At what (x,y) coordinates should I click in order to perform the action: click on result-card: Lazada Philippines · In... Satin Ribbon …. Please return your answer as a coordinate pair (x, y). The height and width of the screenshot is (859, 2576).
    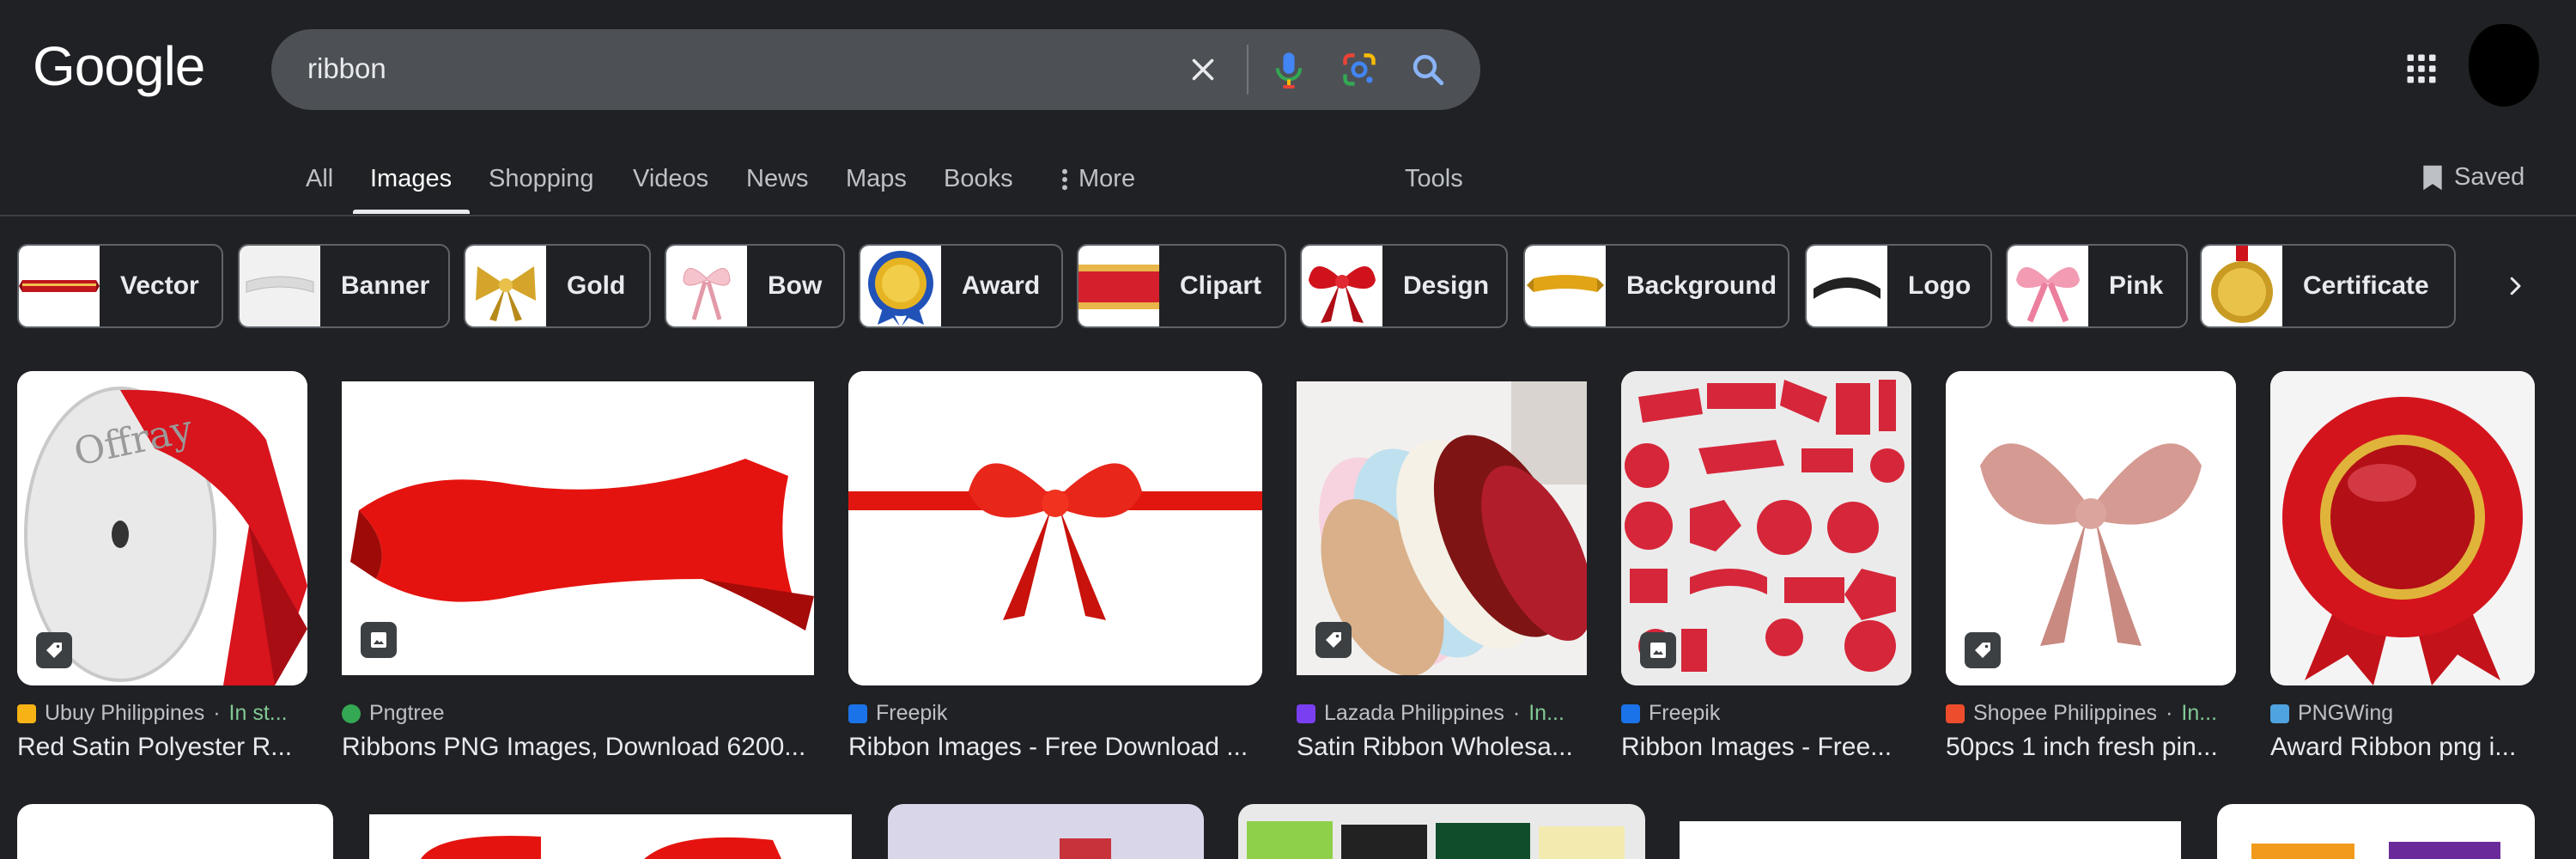
    Looking at the image, I should click on (1442, 572).